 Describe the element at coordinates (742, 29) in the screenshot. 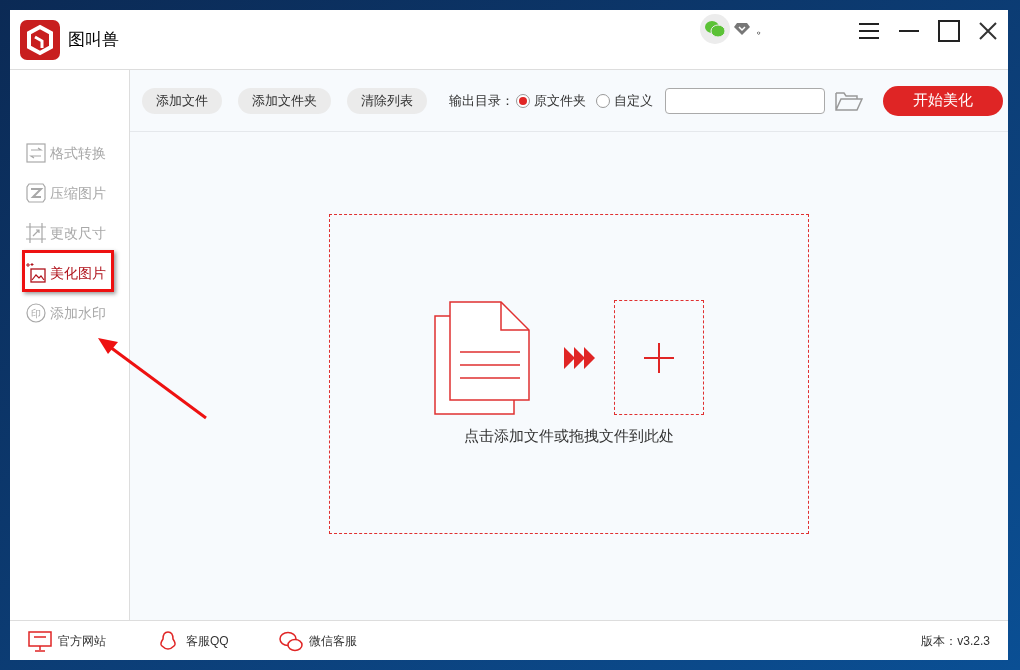

I see `diamond-icon` at that location.